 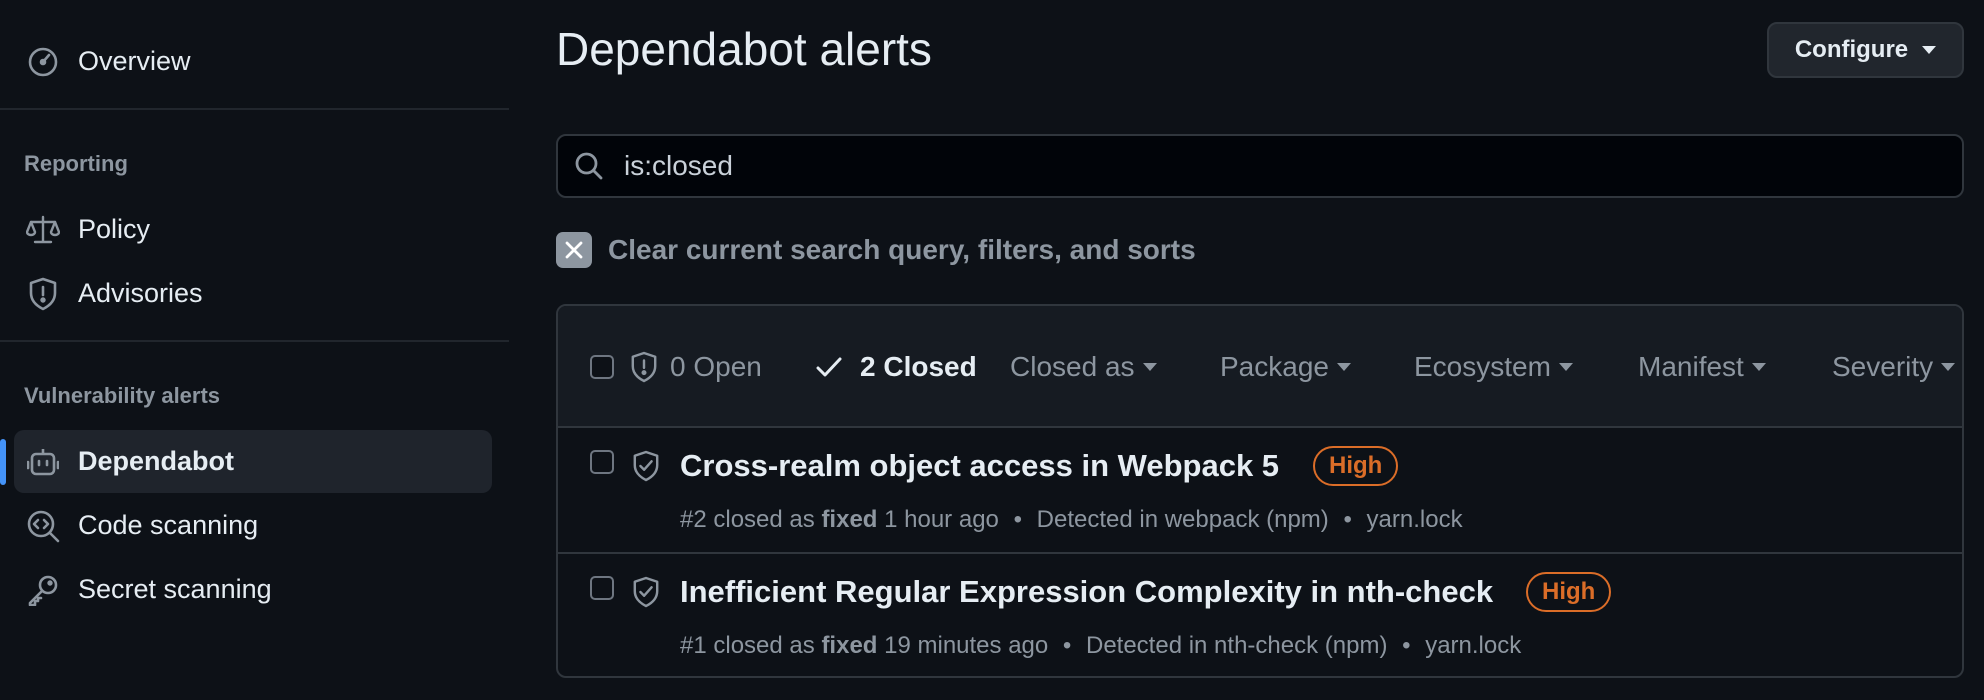 What do you see at coordinates (1851, 49) in the screenshot?
I see `configure-label: Configure` at bounding box center [1851, 49].